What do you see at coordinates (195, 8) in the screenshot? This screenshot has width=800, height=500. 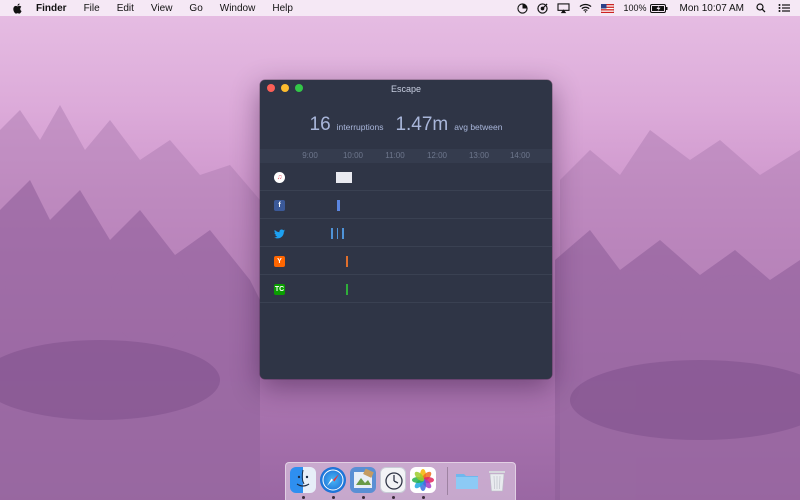 I see `menu-go: Go` at bounding box center [195, 8].